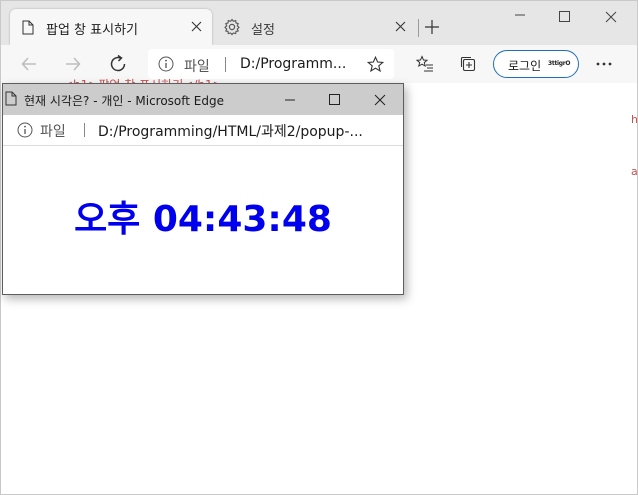 The width and height of the screenshot is (638, 495). What do you see at coordinates (92, 30) in the screenshot?
I see `tab-title: 팝업 창 표시하기` at bounding box center [92, 30].